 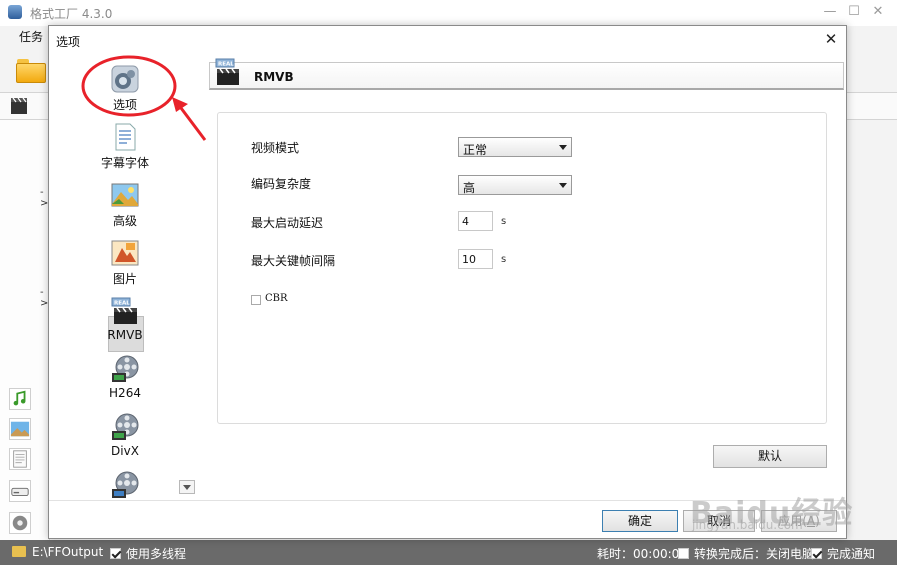 What do you see at coordinates (124, 105) in the screenshot?
I see `category-label: 选项` at bounding box center [124, 105].